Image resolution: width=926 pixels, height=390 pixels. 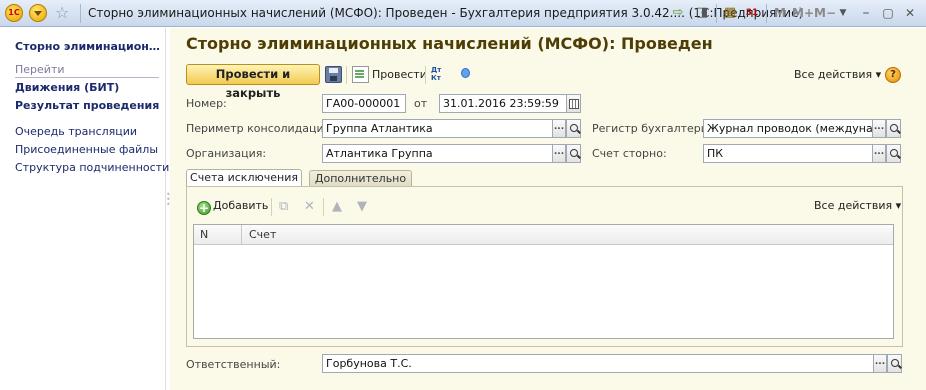 What do you see at coordinates (853, 205) in the screenshot?
I see `table-all-actions-label: Все действия` at bounding box center [853, 205].